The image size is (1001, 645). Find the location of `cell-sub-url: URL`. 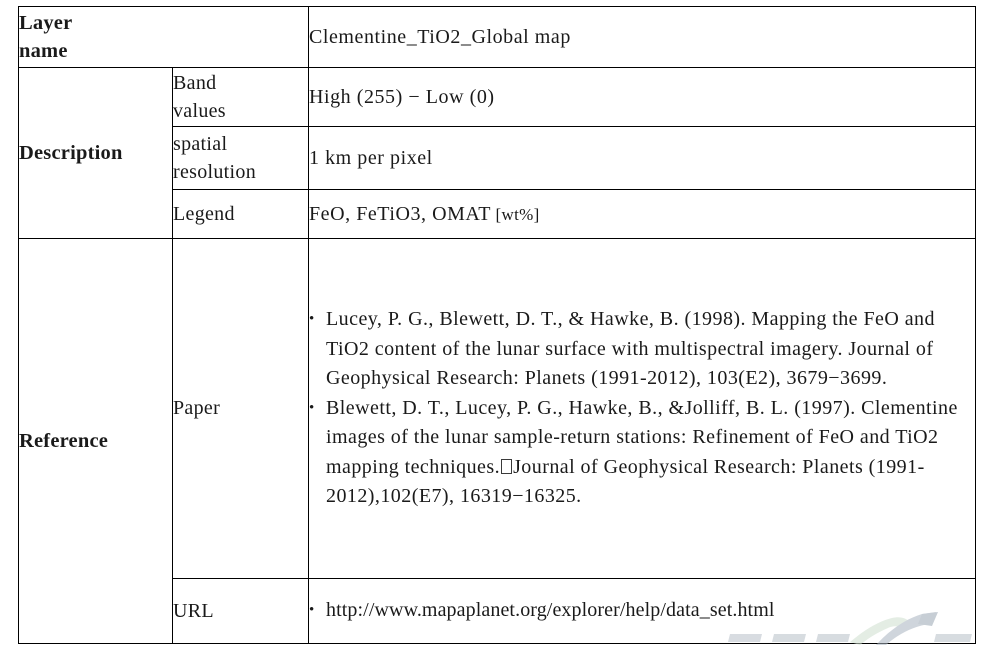

cell-sub-url: URL is located at coordinates (240, 611).